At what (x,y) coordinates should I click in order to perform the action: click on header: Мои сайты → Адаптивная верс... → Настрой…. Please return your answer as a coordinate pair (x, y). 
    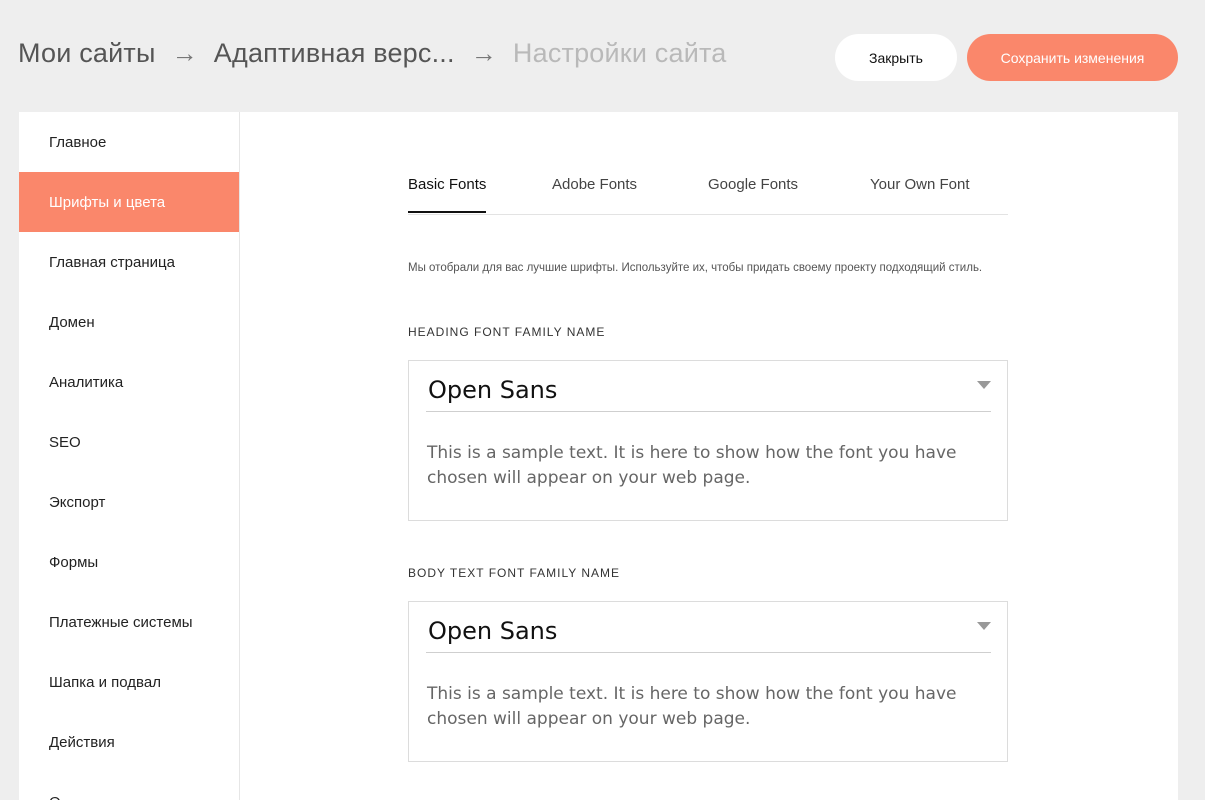
    Looking at the image, I should click on (602, 56).